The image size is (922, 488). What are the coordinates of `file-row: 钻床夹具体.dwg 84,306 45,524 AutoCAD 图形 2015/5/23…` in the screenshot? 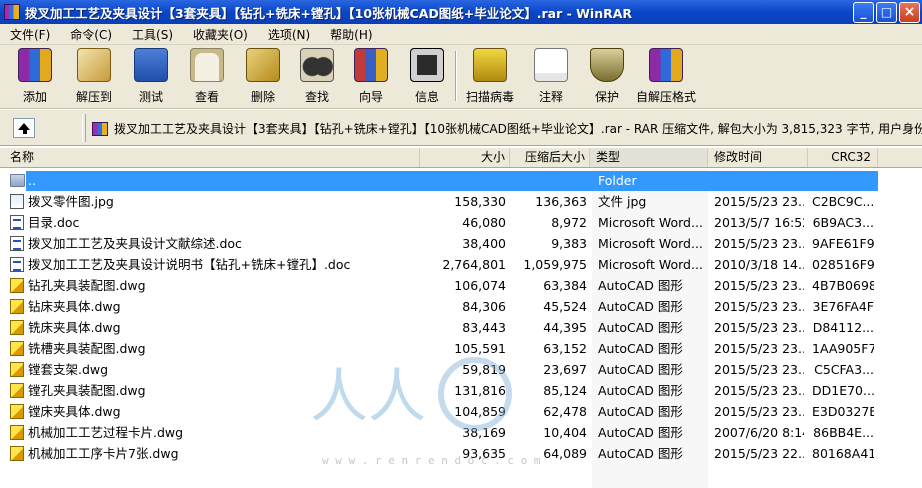 It's located at (461, 306).